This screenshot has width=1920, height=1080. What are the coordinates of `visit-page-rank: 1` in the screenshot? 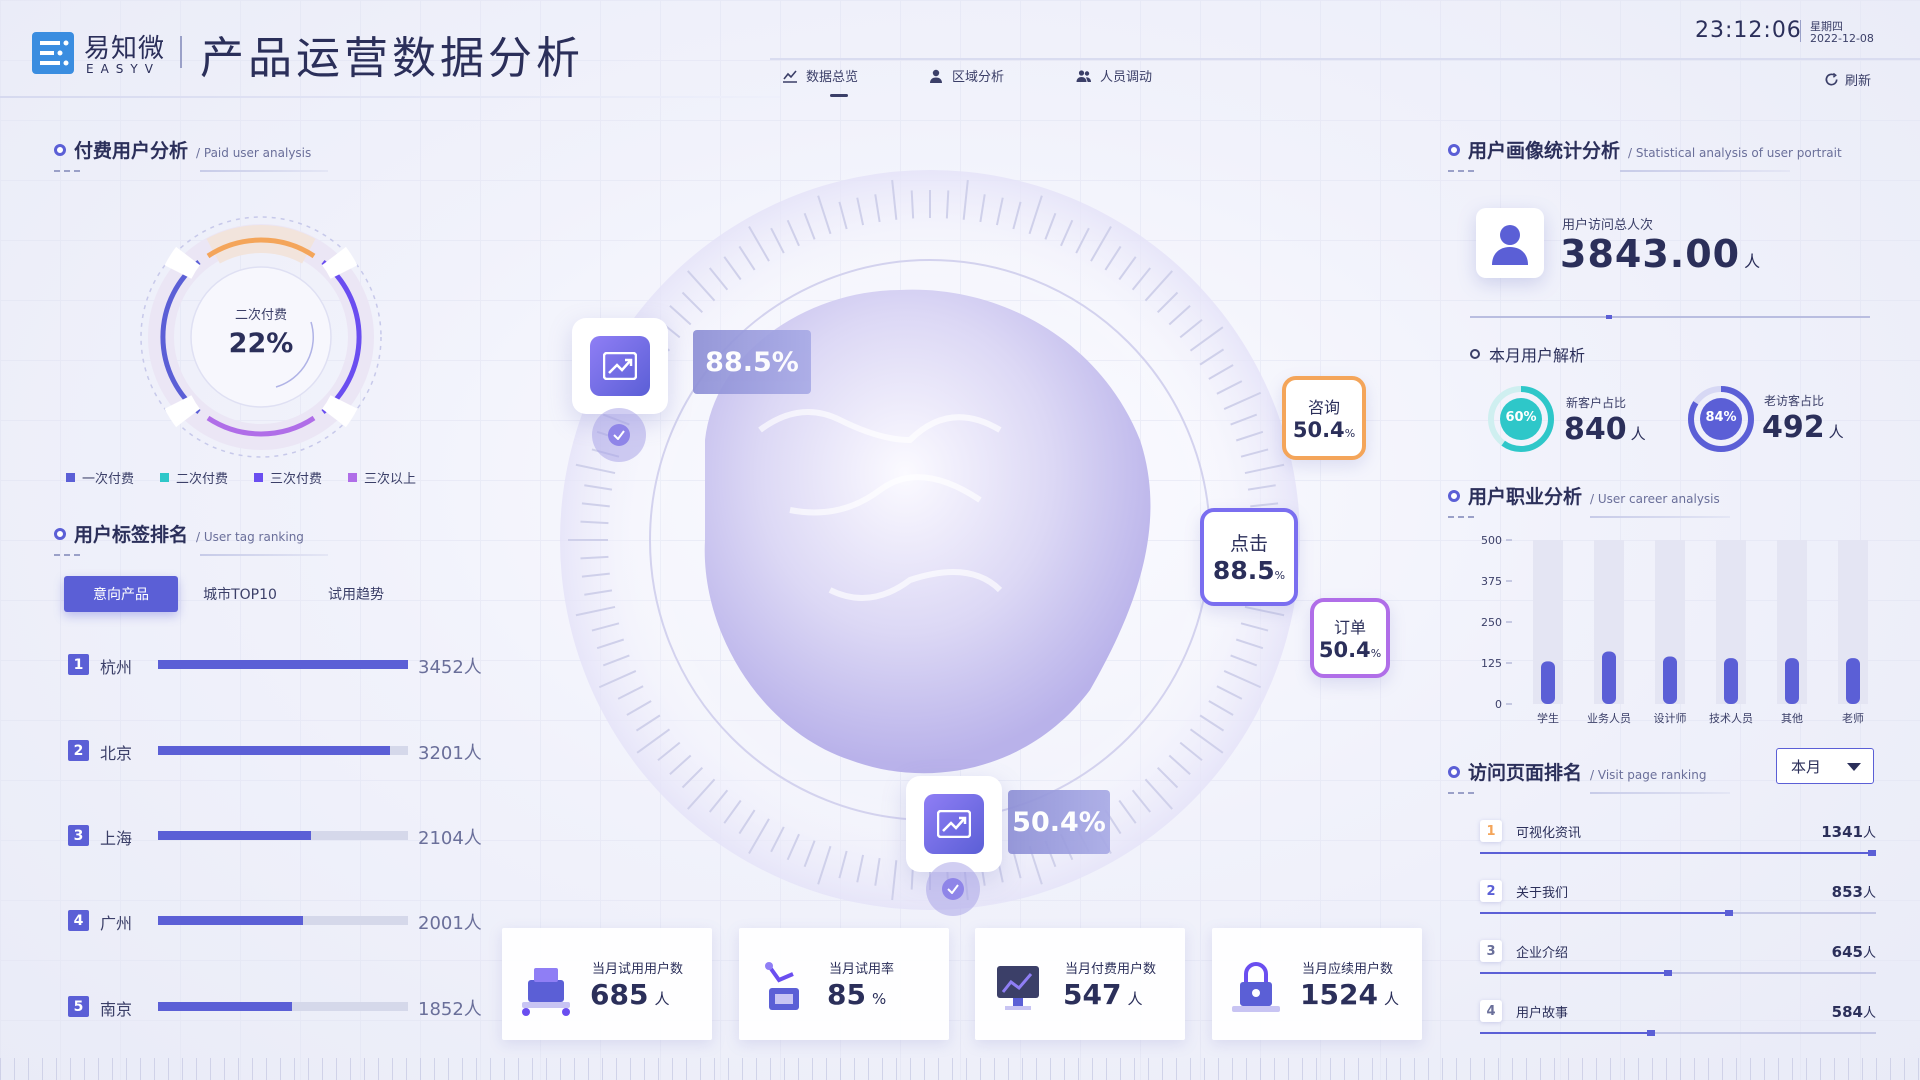 It's located at (1491, 831).